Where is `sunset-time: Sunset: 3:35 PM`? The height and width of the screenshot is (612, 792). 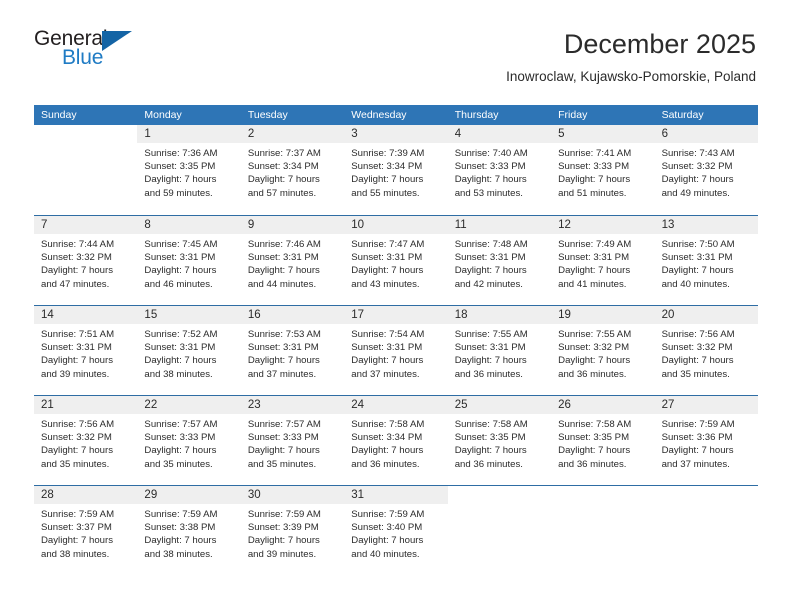
sunset-time: Sunset: 3:35 PM is located at coordinates (490, 438).